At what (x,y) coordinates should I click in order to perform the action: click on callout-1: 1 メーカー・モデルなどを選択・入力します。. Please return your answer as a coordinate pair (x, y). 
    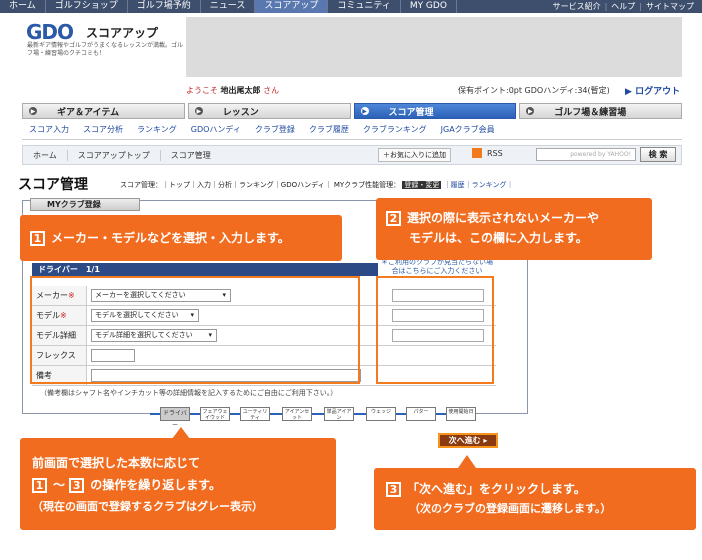
    Looking at the image, I should click on (181, 238).